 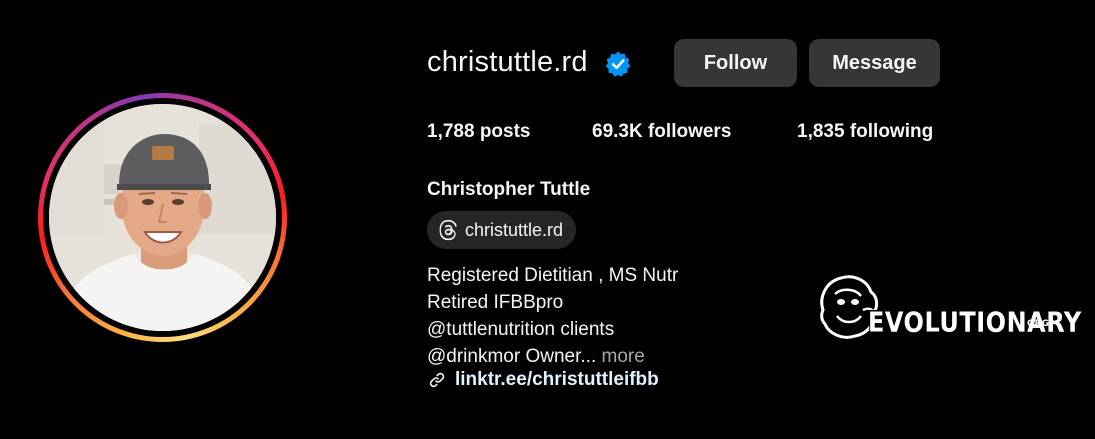 I want to click on link-icon, so click(x=437, y=380).